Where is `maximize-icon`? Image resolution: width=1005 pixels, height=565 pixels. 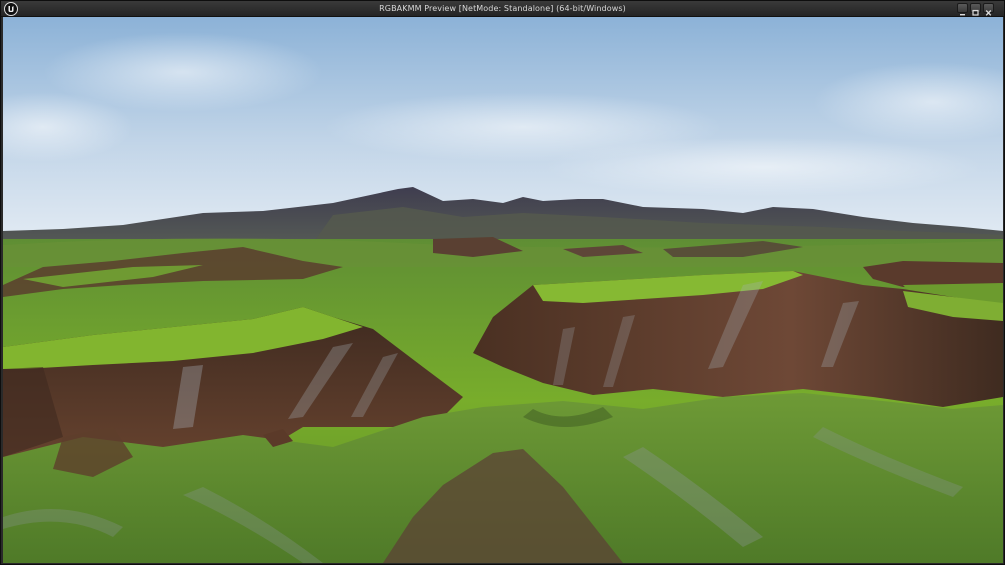
maximize-icon is located at coordinates (975, 12).